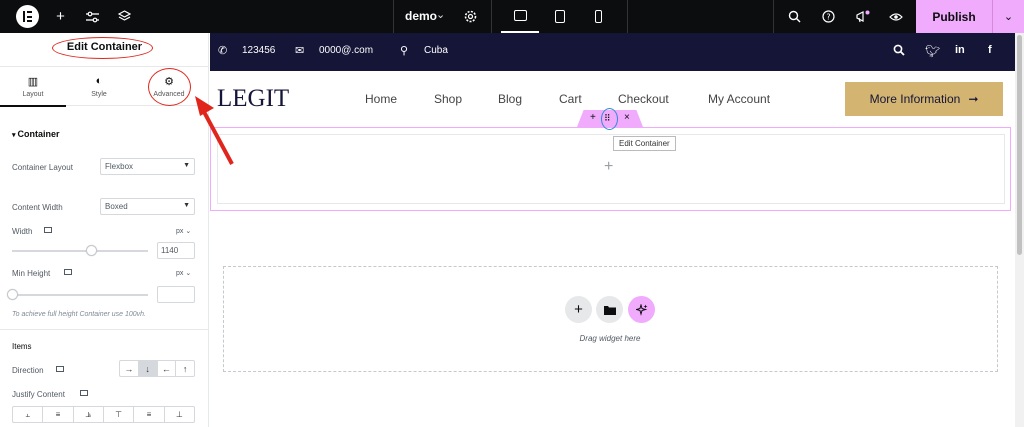 The width and height of the screenshot is (1024, 427). What do you see at coordinates (214, 130) in the screenshot?
I see `annotation-arrow` at bounding box center [214, 130].